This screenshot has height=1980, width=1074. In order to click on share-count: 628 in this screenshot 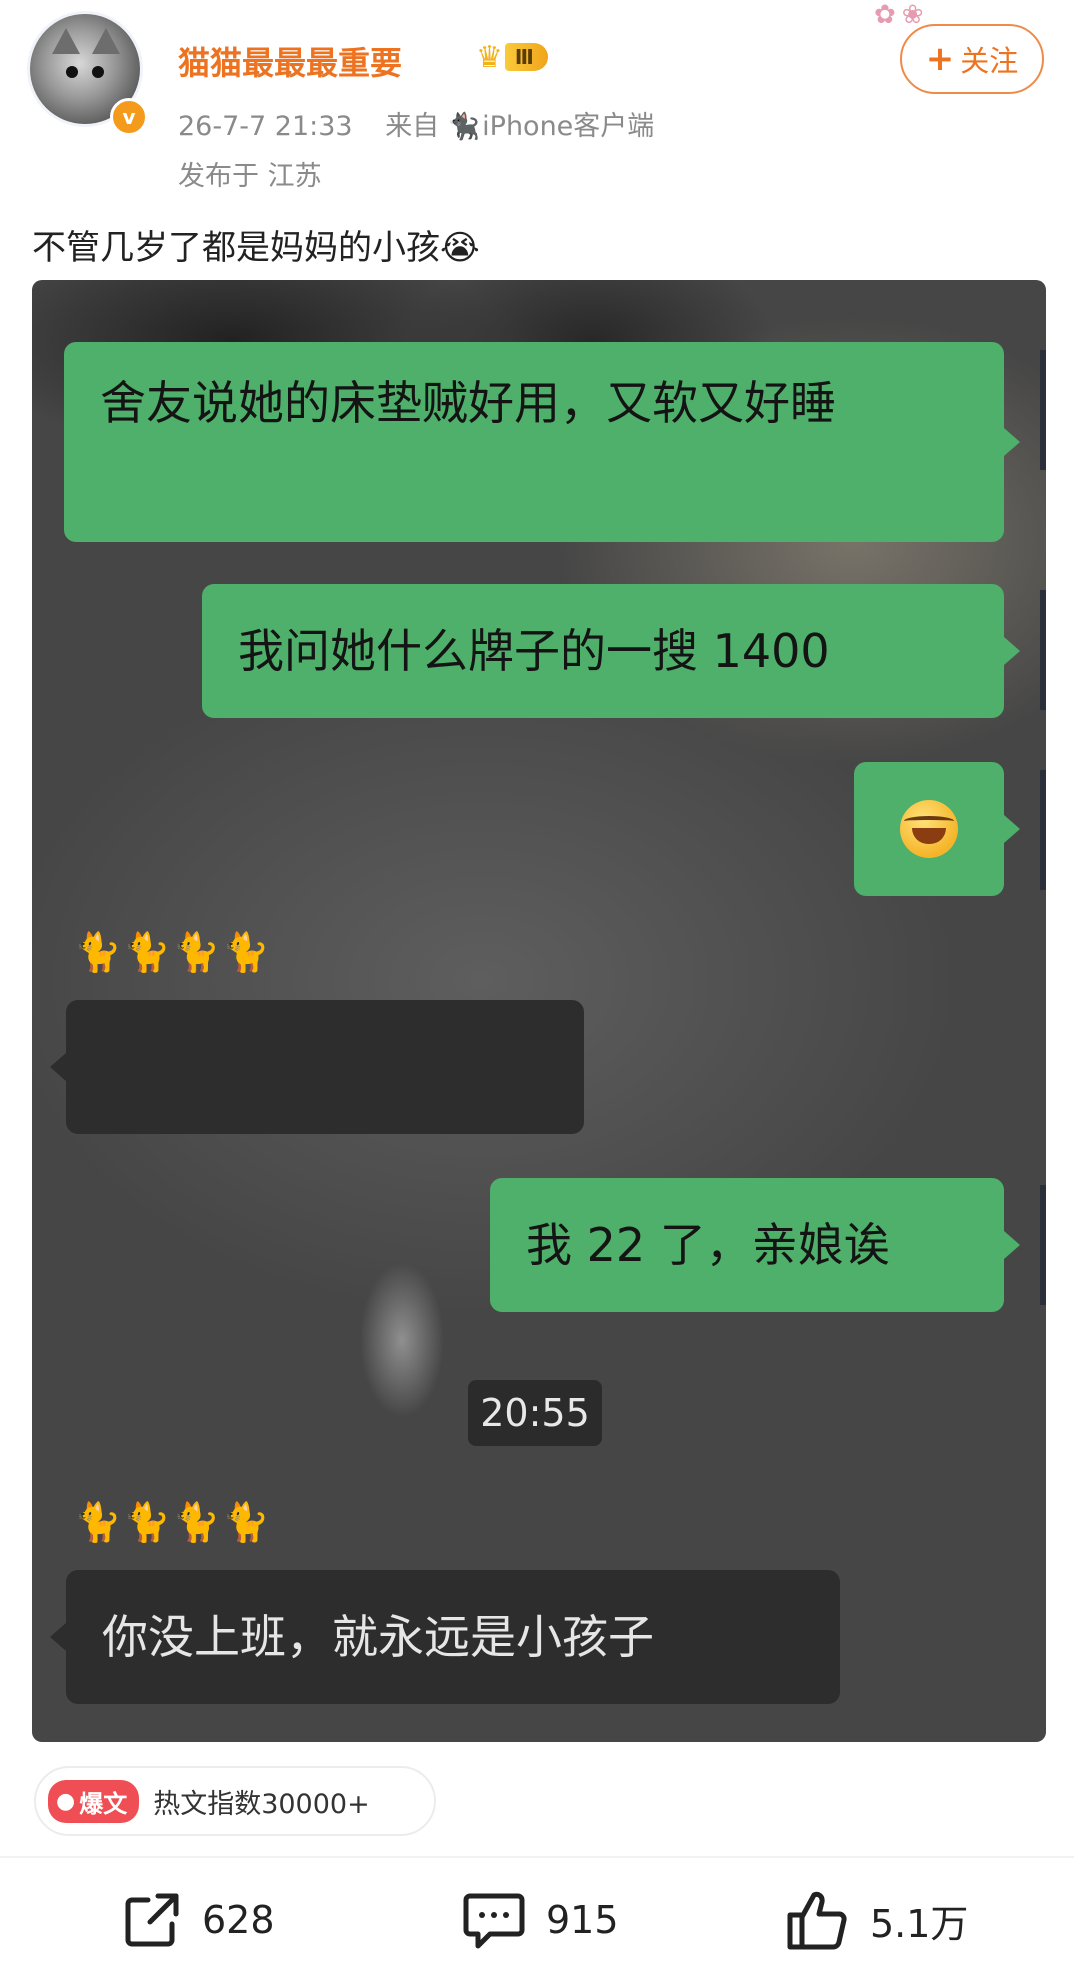, I will do `click(238, 1920)`.